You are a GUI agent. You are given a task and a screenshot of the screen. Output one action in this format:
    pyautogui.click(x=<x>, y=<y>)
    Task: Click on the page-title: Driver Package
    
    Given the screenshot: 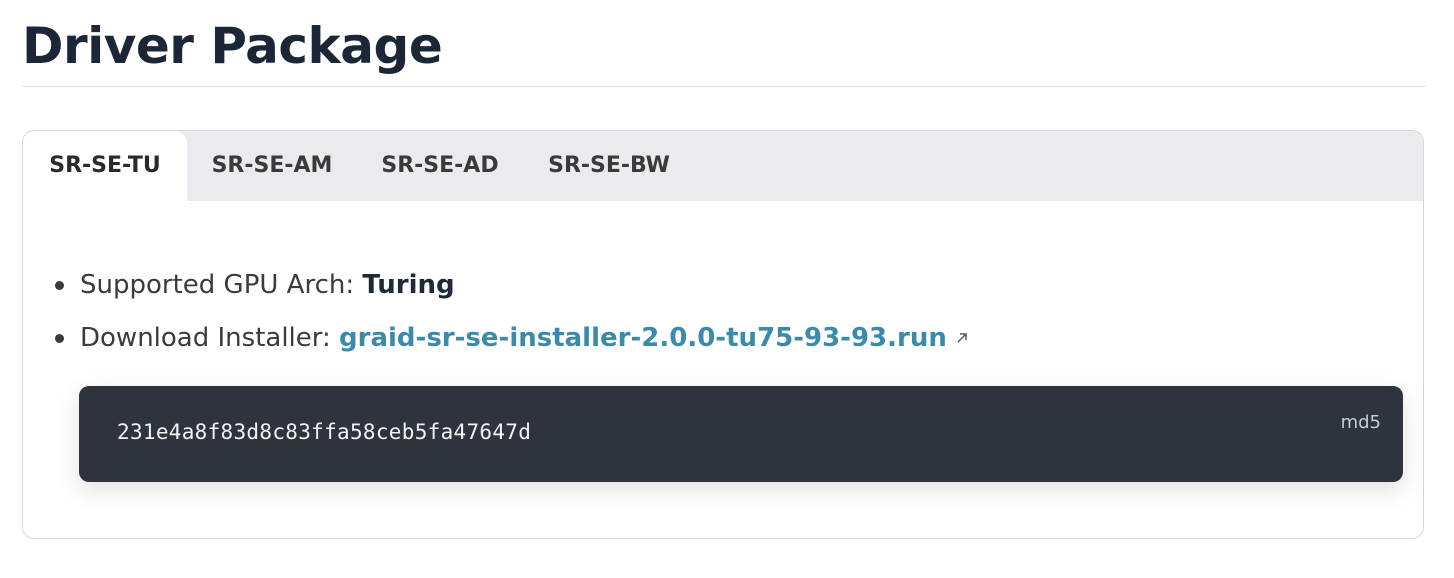 What is the action you would take?
    pyautogui.click(x=232, y=46)
    